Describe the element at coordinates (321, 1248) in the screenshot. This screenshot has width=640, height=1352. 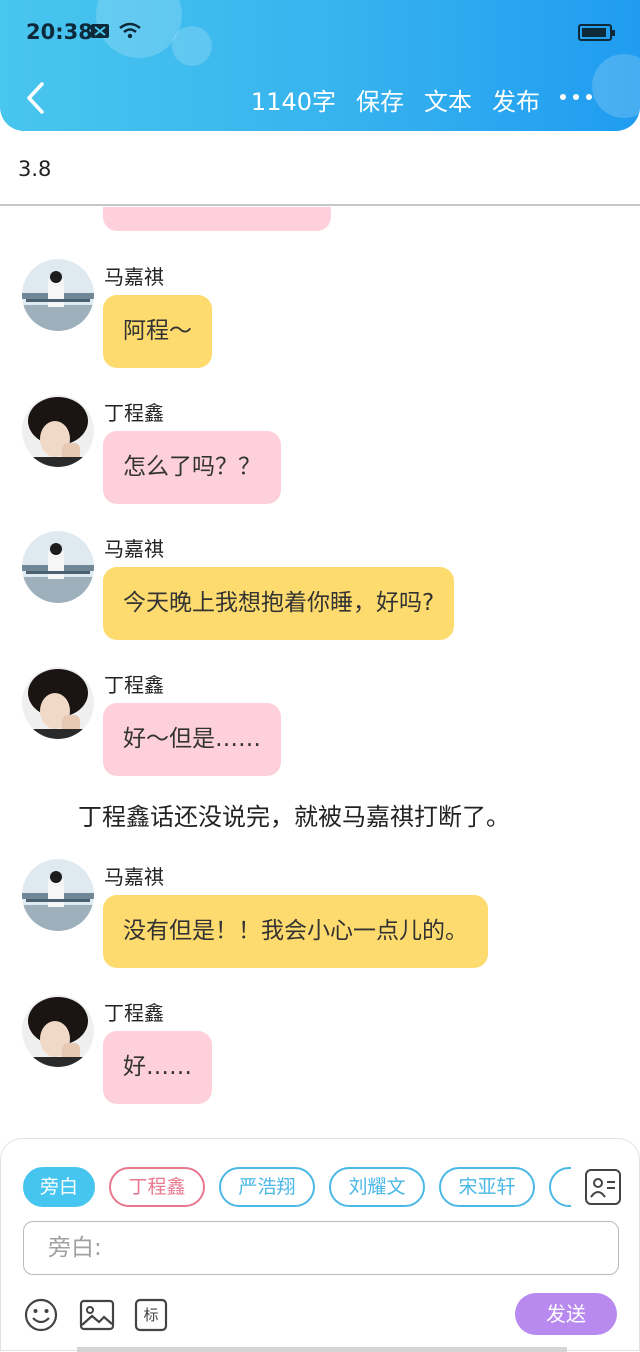
I see `message-input` at that location.